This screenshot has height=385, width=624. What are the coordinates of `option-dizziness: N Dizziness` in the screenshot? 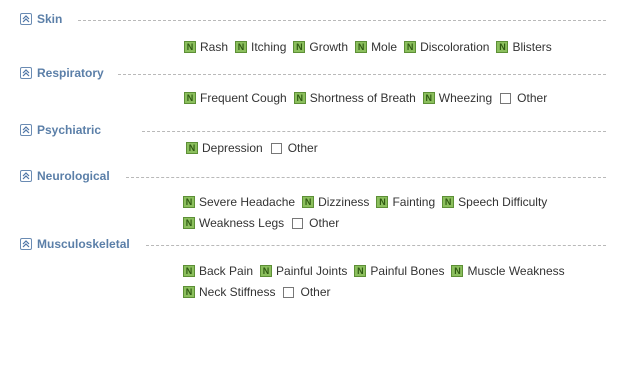 It's located at (335, 202).